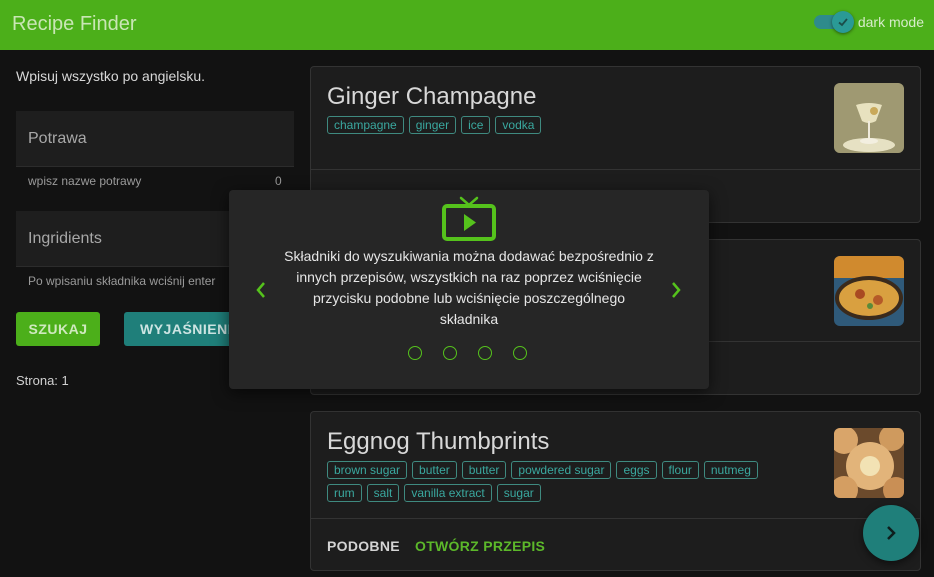  I want to click on app-title: Recipe Finder, so click(74, 24).